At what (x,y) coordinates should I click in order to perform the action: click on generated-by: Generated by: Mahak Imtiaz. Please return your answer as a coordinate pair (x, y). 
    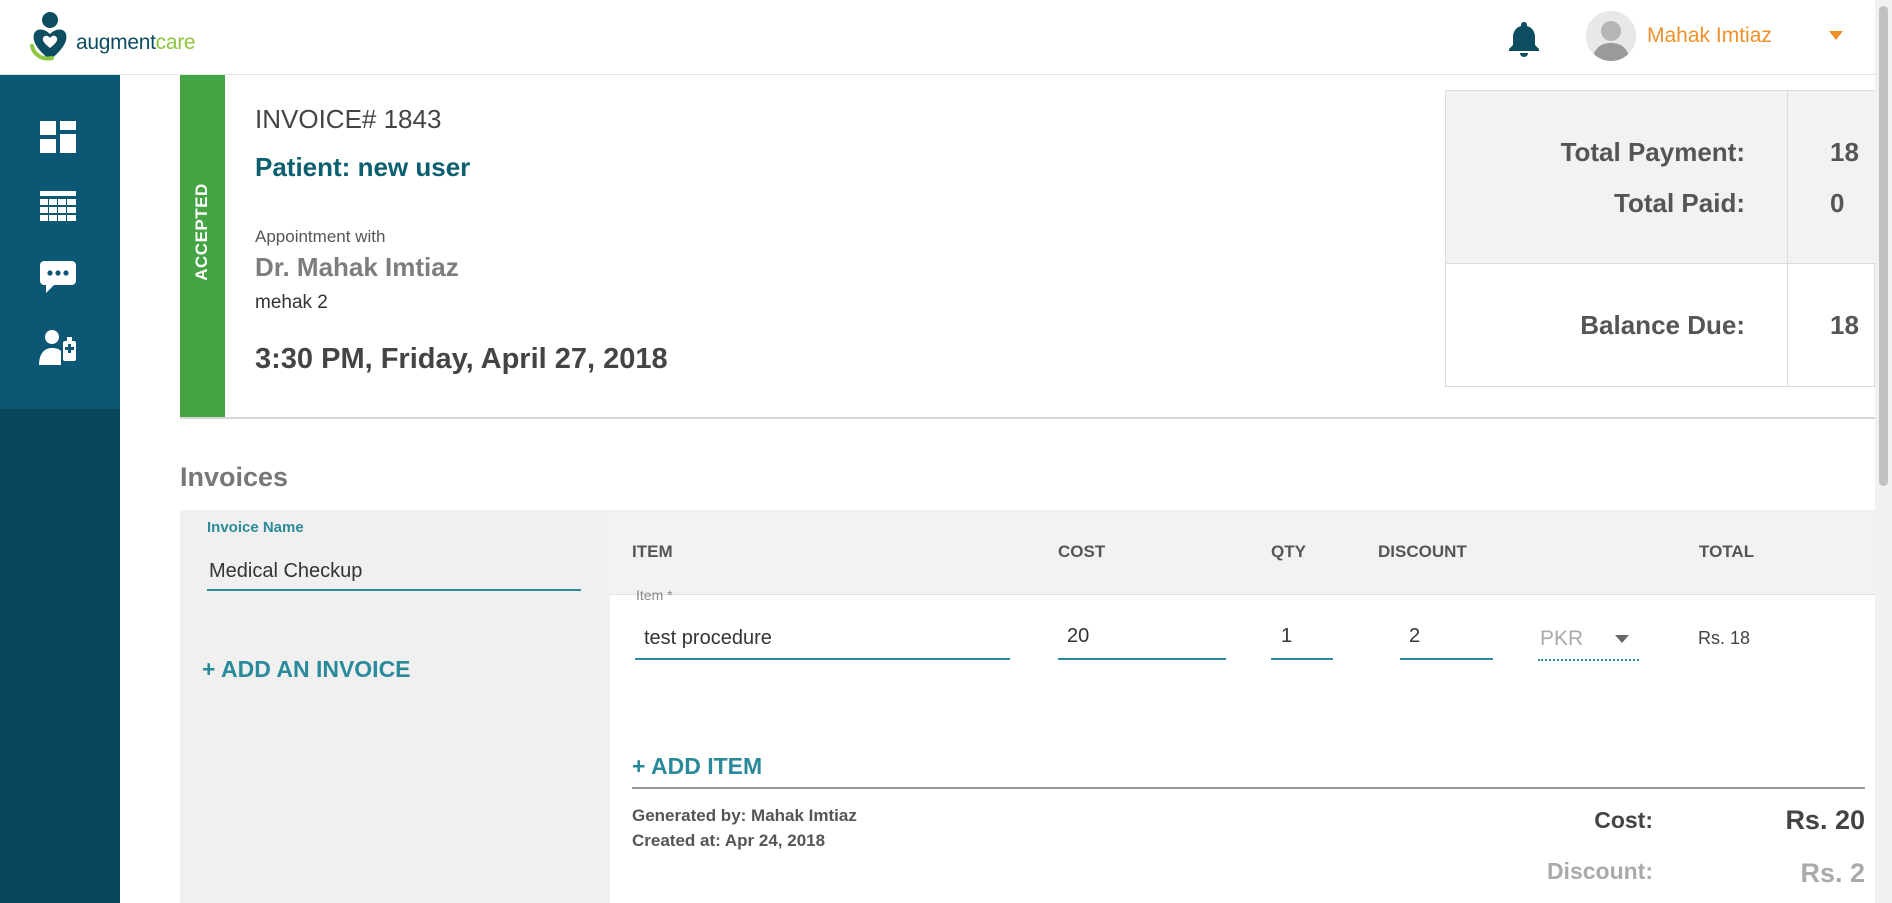
    Looking at the image, I should click on (744, 815).